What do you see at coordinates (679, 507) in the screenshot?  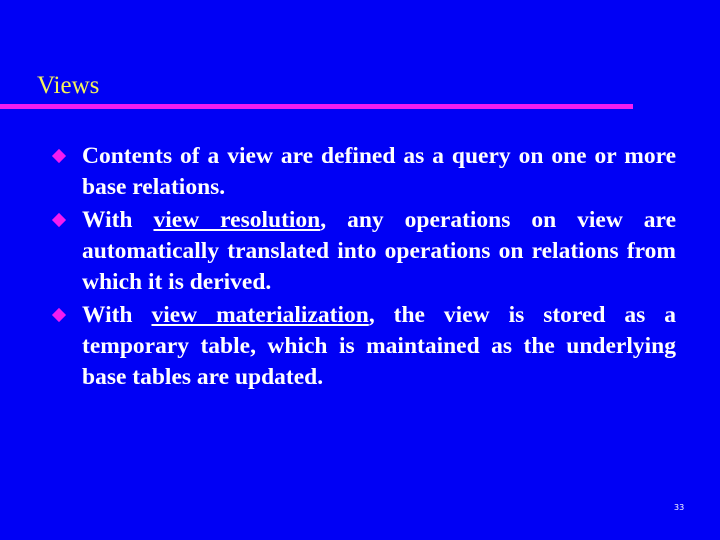 I see `page-number: 33` at bounding box center [679, 507].